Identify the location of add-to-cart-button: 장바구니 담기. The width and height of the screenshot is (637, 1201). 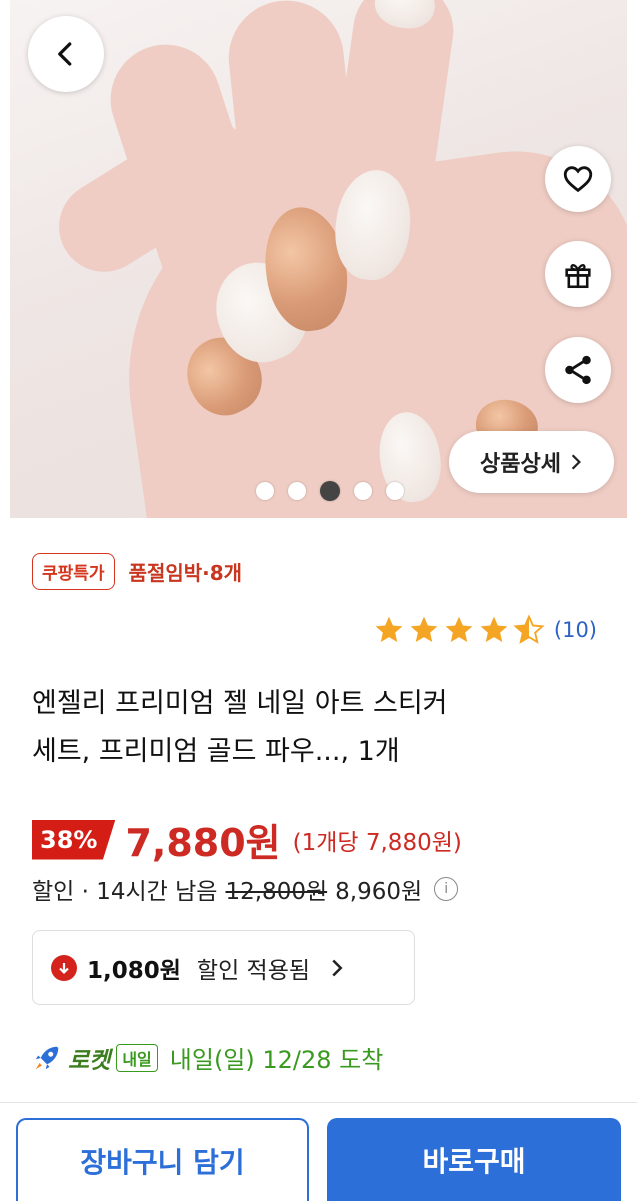
(162, 1159).